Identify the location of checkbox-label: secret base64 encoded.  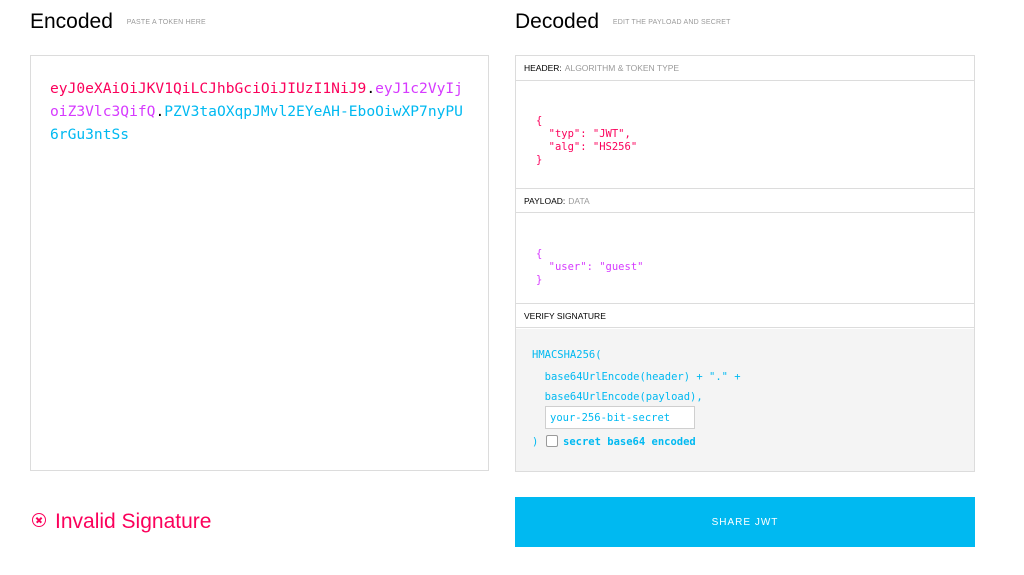
(629, 442).